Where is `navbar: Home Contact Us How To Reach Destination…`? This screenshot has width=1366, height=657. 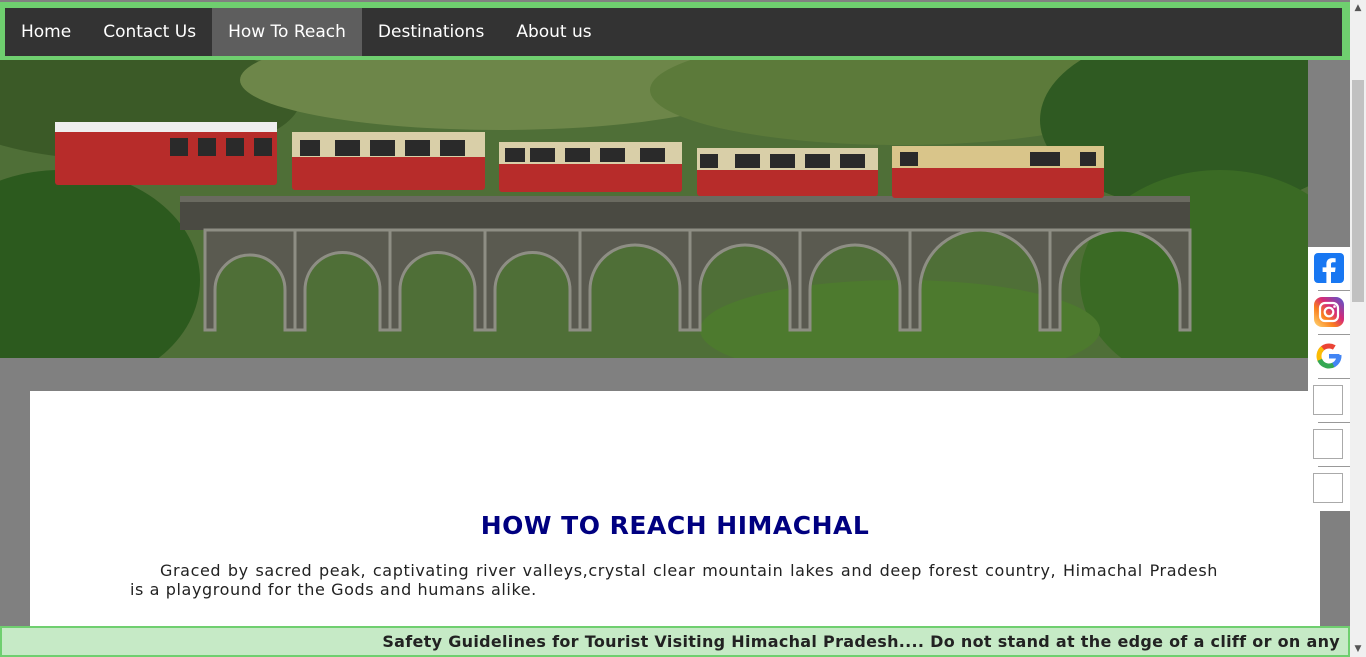
navbar: Home Contact Us How To Reach Destination… is located at coordinates (675, 31).